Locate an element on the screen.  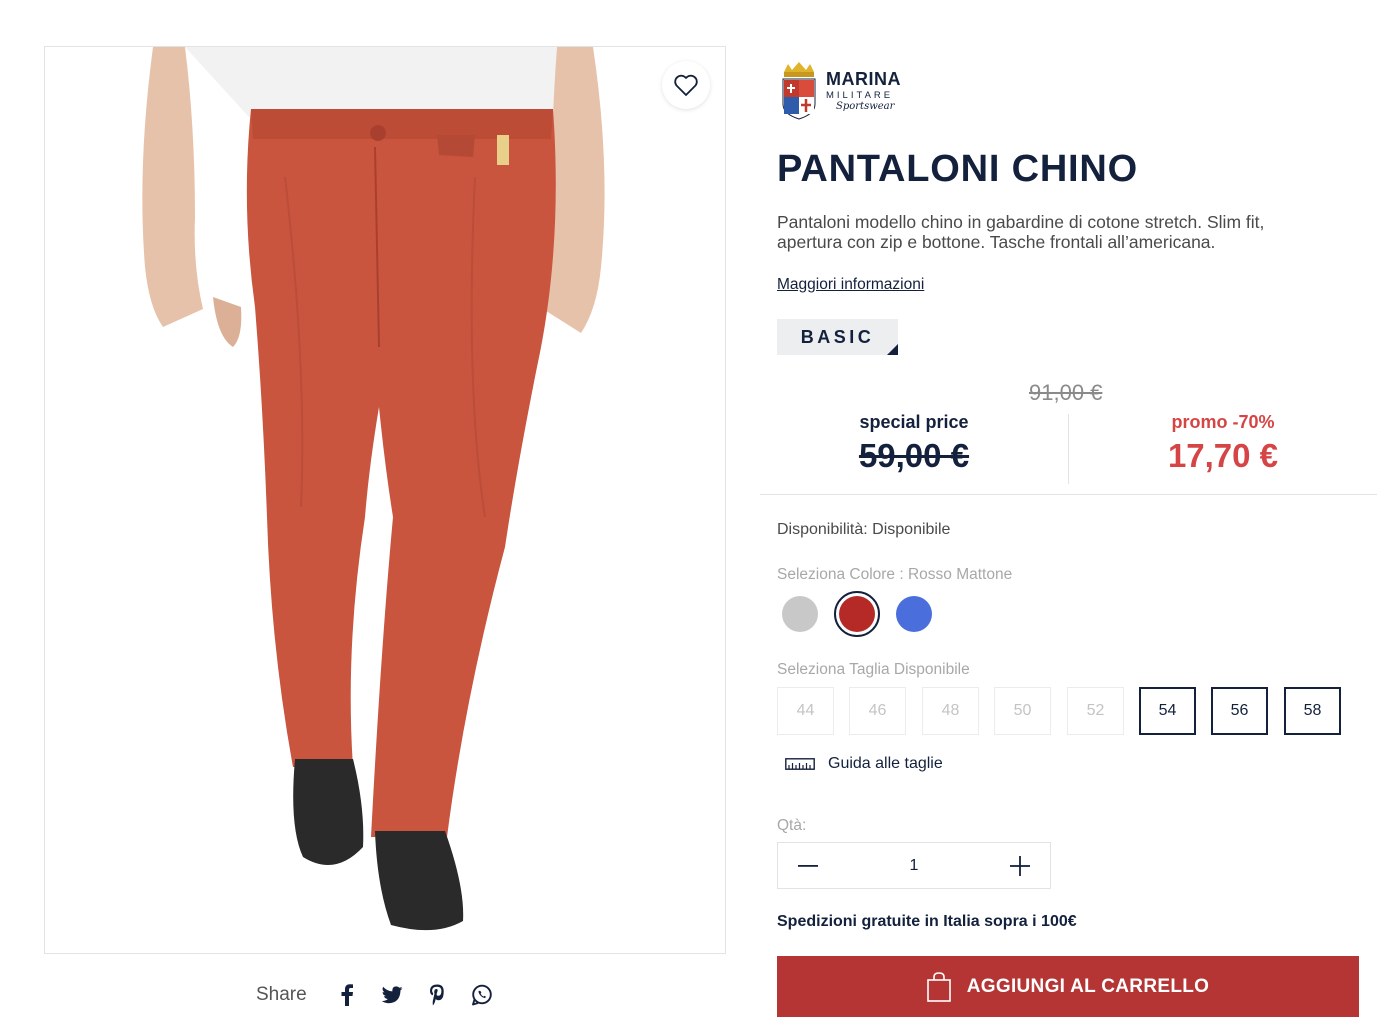
size-option-52: 52 is located at coordinates (1095, 711).